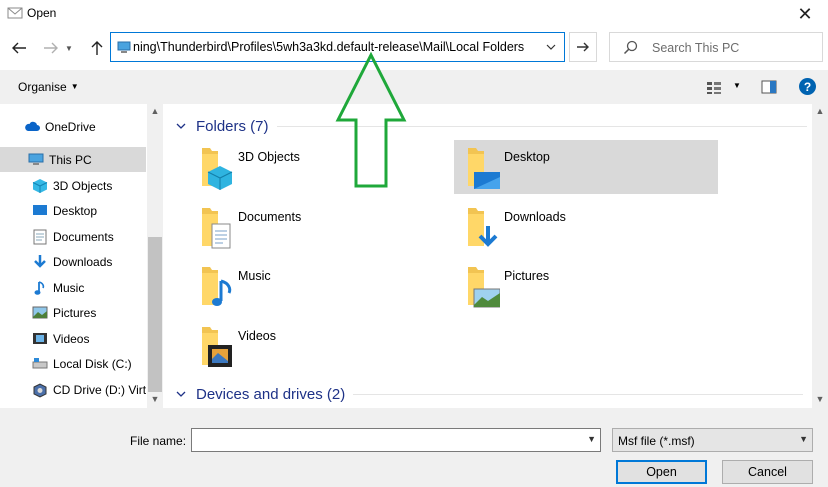 The height and width of the screenshot is (487, 828). Describe the element at coordinates (414, 14) in the screenshot. I see `title-bar: Open ✕` at that location.